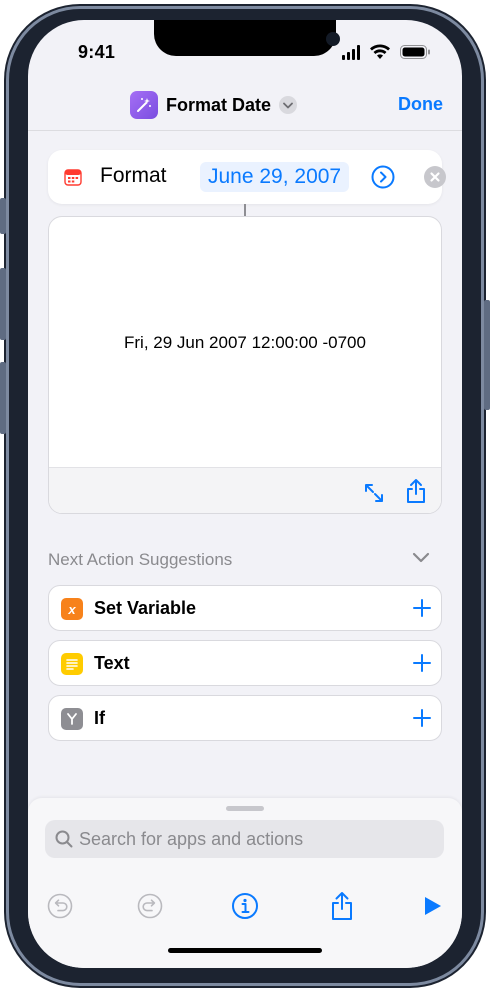 This screenshot has height=992, width=490. Describe the element at coordinates (380, 51) in the screenshot. I see `wifi-icon` at that location.